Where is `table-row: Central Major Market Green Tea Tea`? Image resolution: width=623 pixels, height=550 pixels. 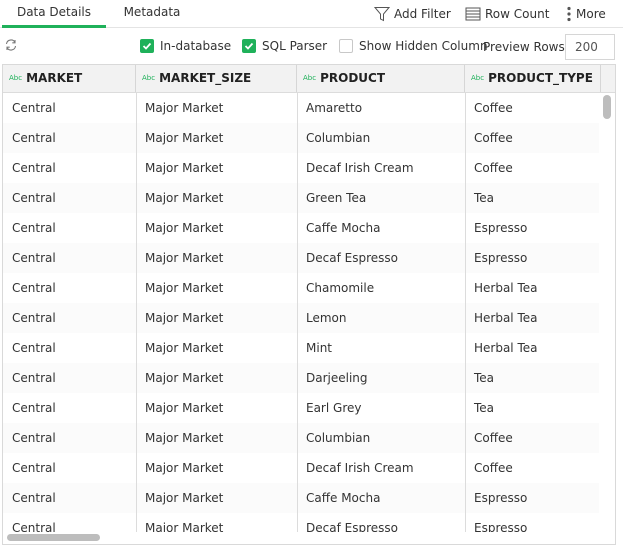
table-row: Central Major Market Green Tea Tea is located at coordinates (301, 198).